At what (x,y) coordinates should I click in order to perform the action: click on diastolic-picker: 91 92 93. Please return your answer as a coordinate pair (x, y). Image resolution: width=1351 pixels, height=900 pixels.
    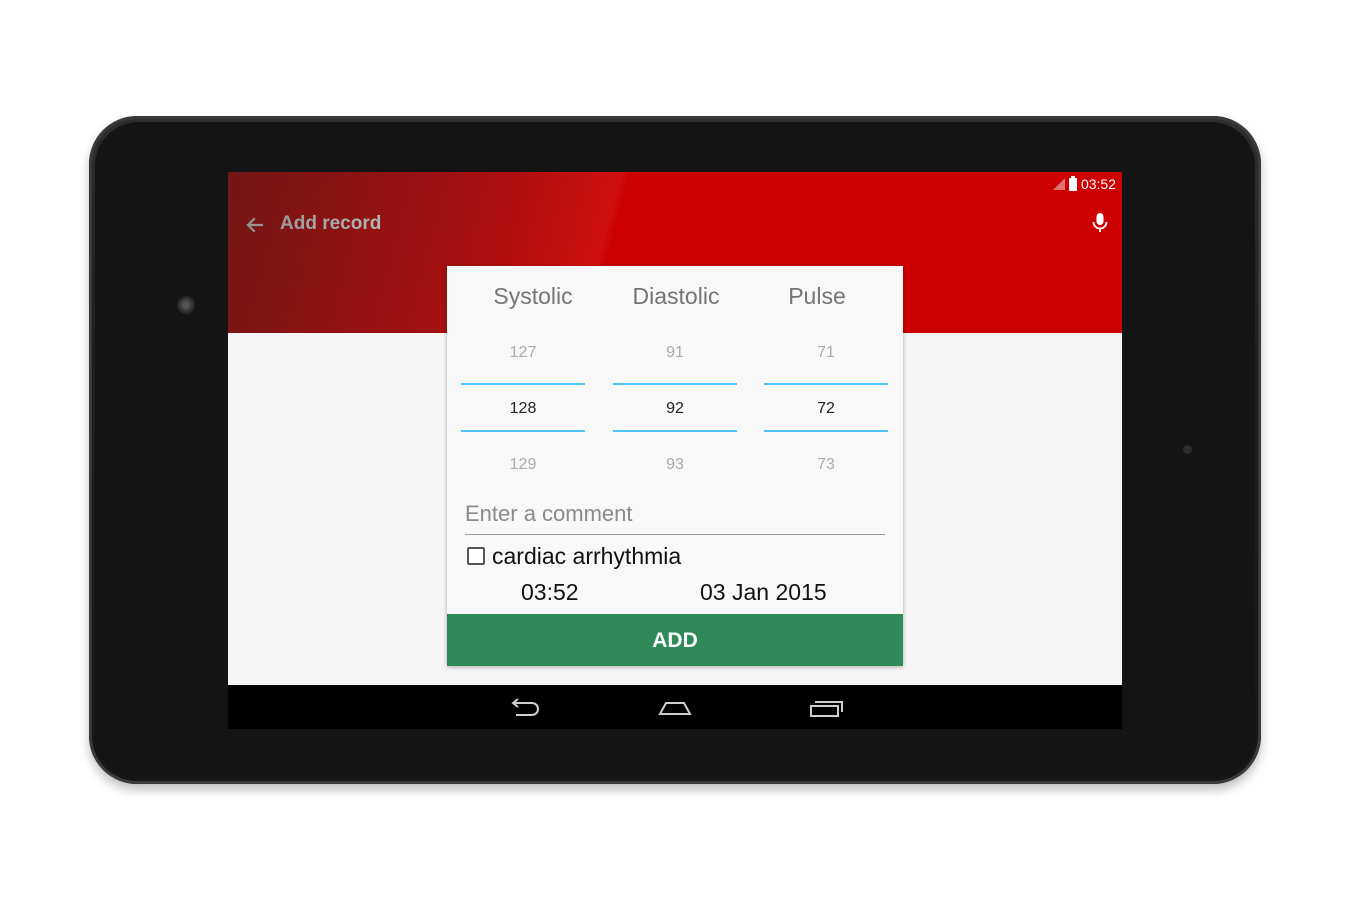
    Looking at the image, I should click on (675, 406).